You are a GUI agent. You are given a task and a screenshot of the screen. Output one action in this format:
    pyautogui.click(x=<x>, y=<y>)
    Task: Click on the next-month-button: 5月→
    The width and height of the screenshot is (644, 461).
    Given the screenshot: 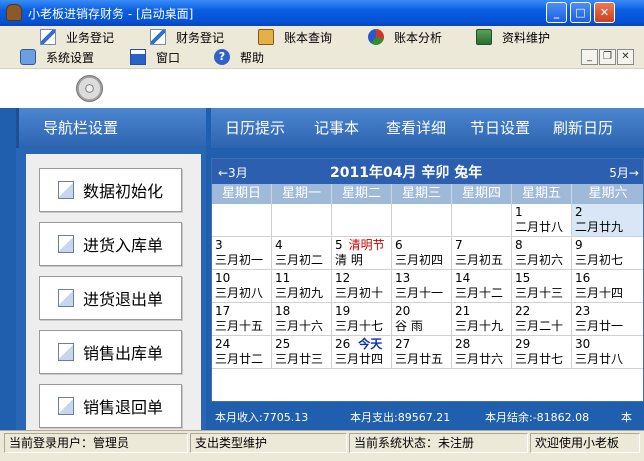 What is the action you would take?
    pyautogui.click(x=624, y=172)
    